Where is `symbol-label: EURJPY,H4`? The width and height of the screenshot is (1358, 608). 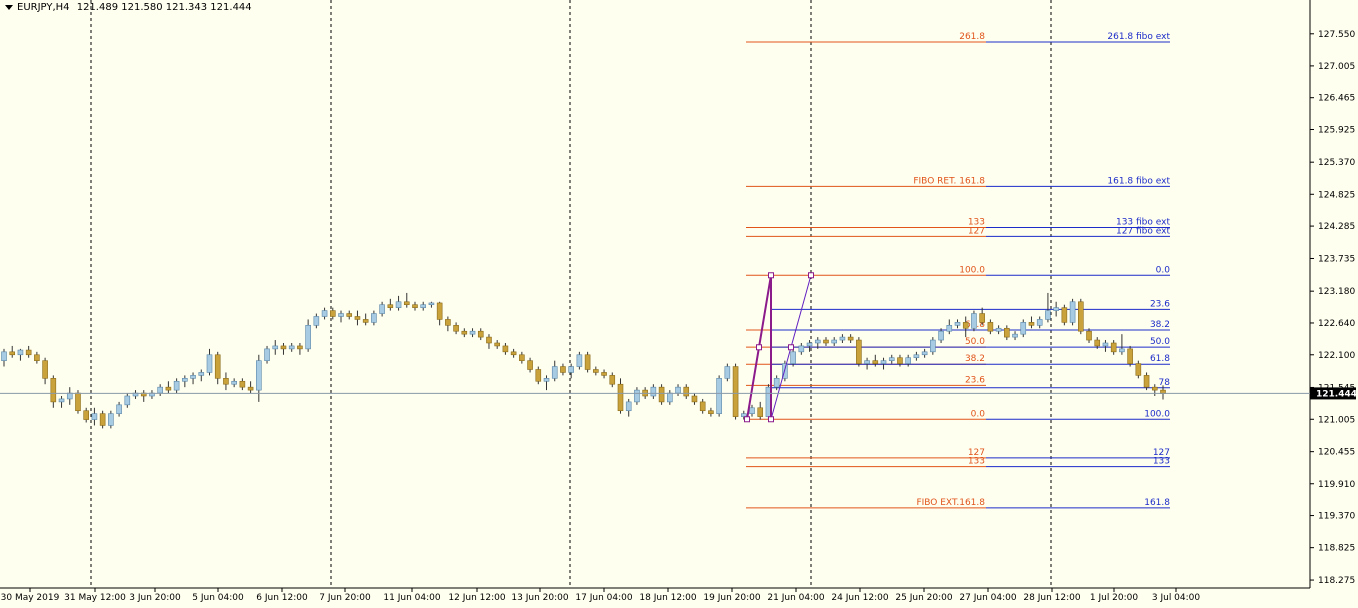
symbol-label: EURJPY,H4 is located at coordinates (43, 7).